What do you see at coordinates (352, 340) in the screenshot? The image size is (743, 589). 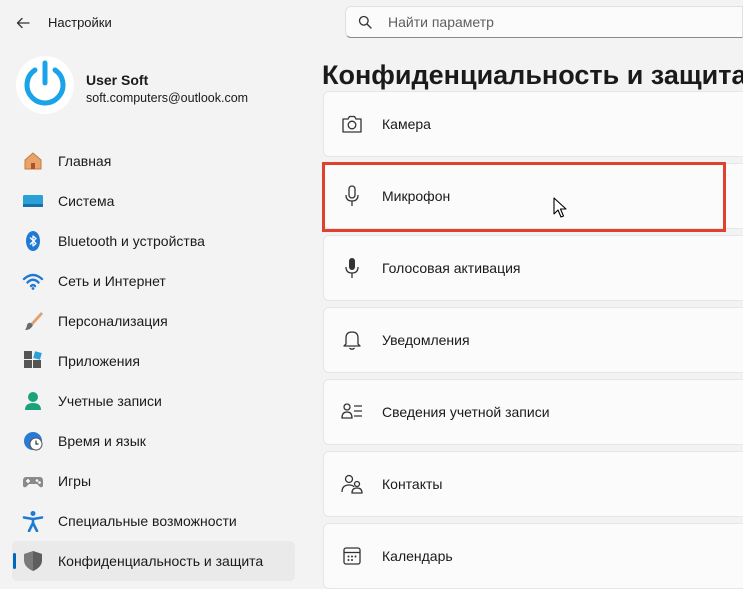 I see `bell-icon` at bounding box center [352, 340].